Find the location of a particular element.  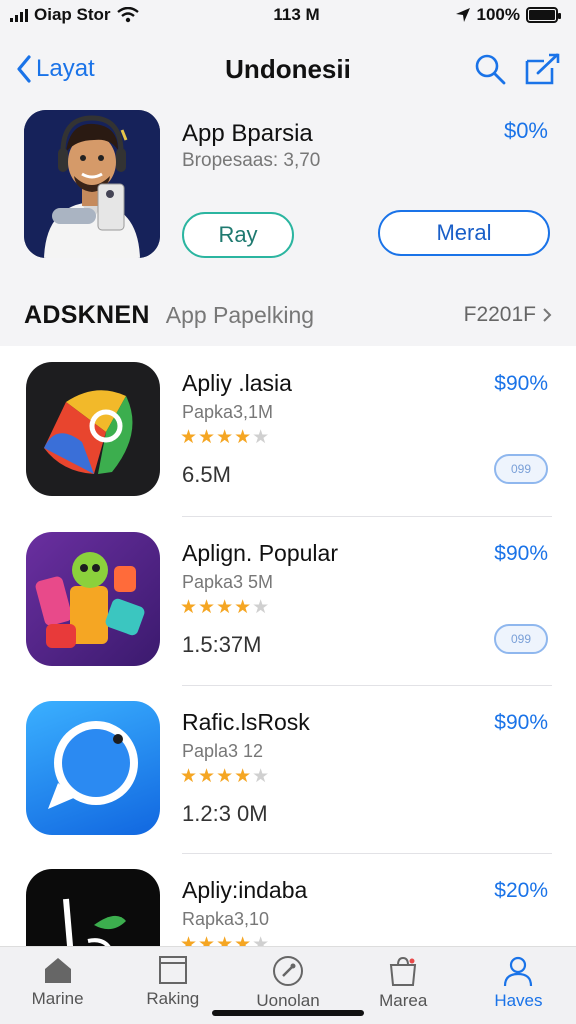

back-label: Layat is located at coordinates (65, 68).